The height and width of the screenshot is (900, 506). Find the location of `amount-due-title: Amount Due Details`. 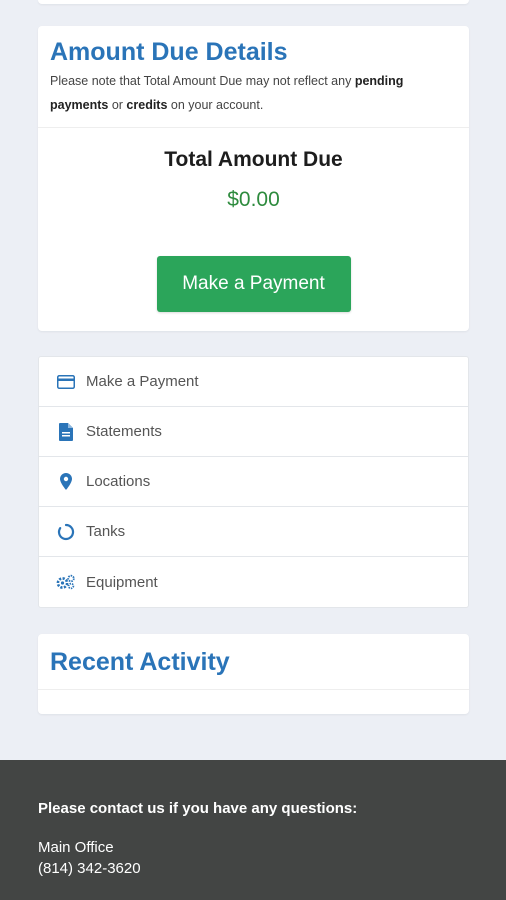

amount-due-title: Amount Due Details is located at coordinates (169, 52).